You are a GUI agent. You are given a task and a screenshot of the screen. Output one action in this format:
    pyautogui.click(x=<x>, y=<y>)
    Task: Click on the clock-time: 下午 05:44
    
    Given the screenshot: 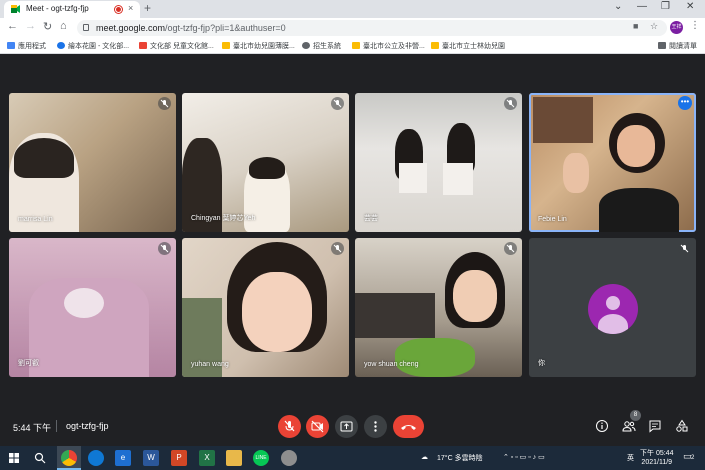 What is the action you would take?
    pyautogui.click(x=657, y=453)
    